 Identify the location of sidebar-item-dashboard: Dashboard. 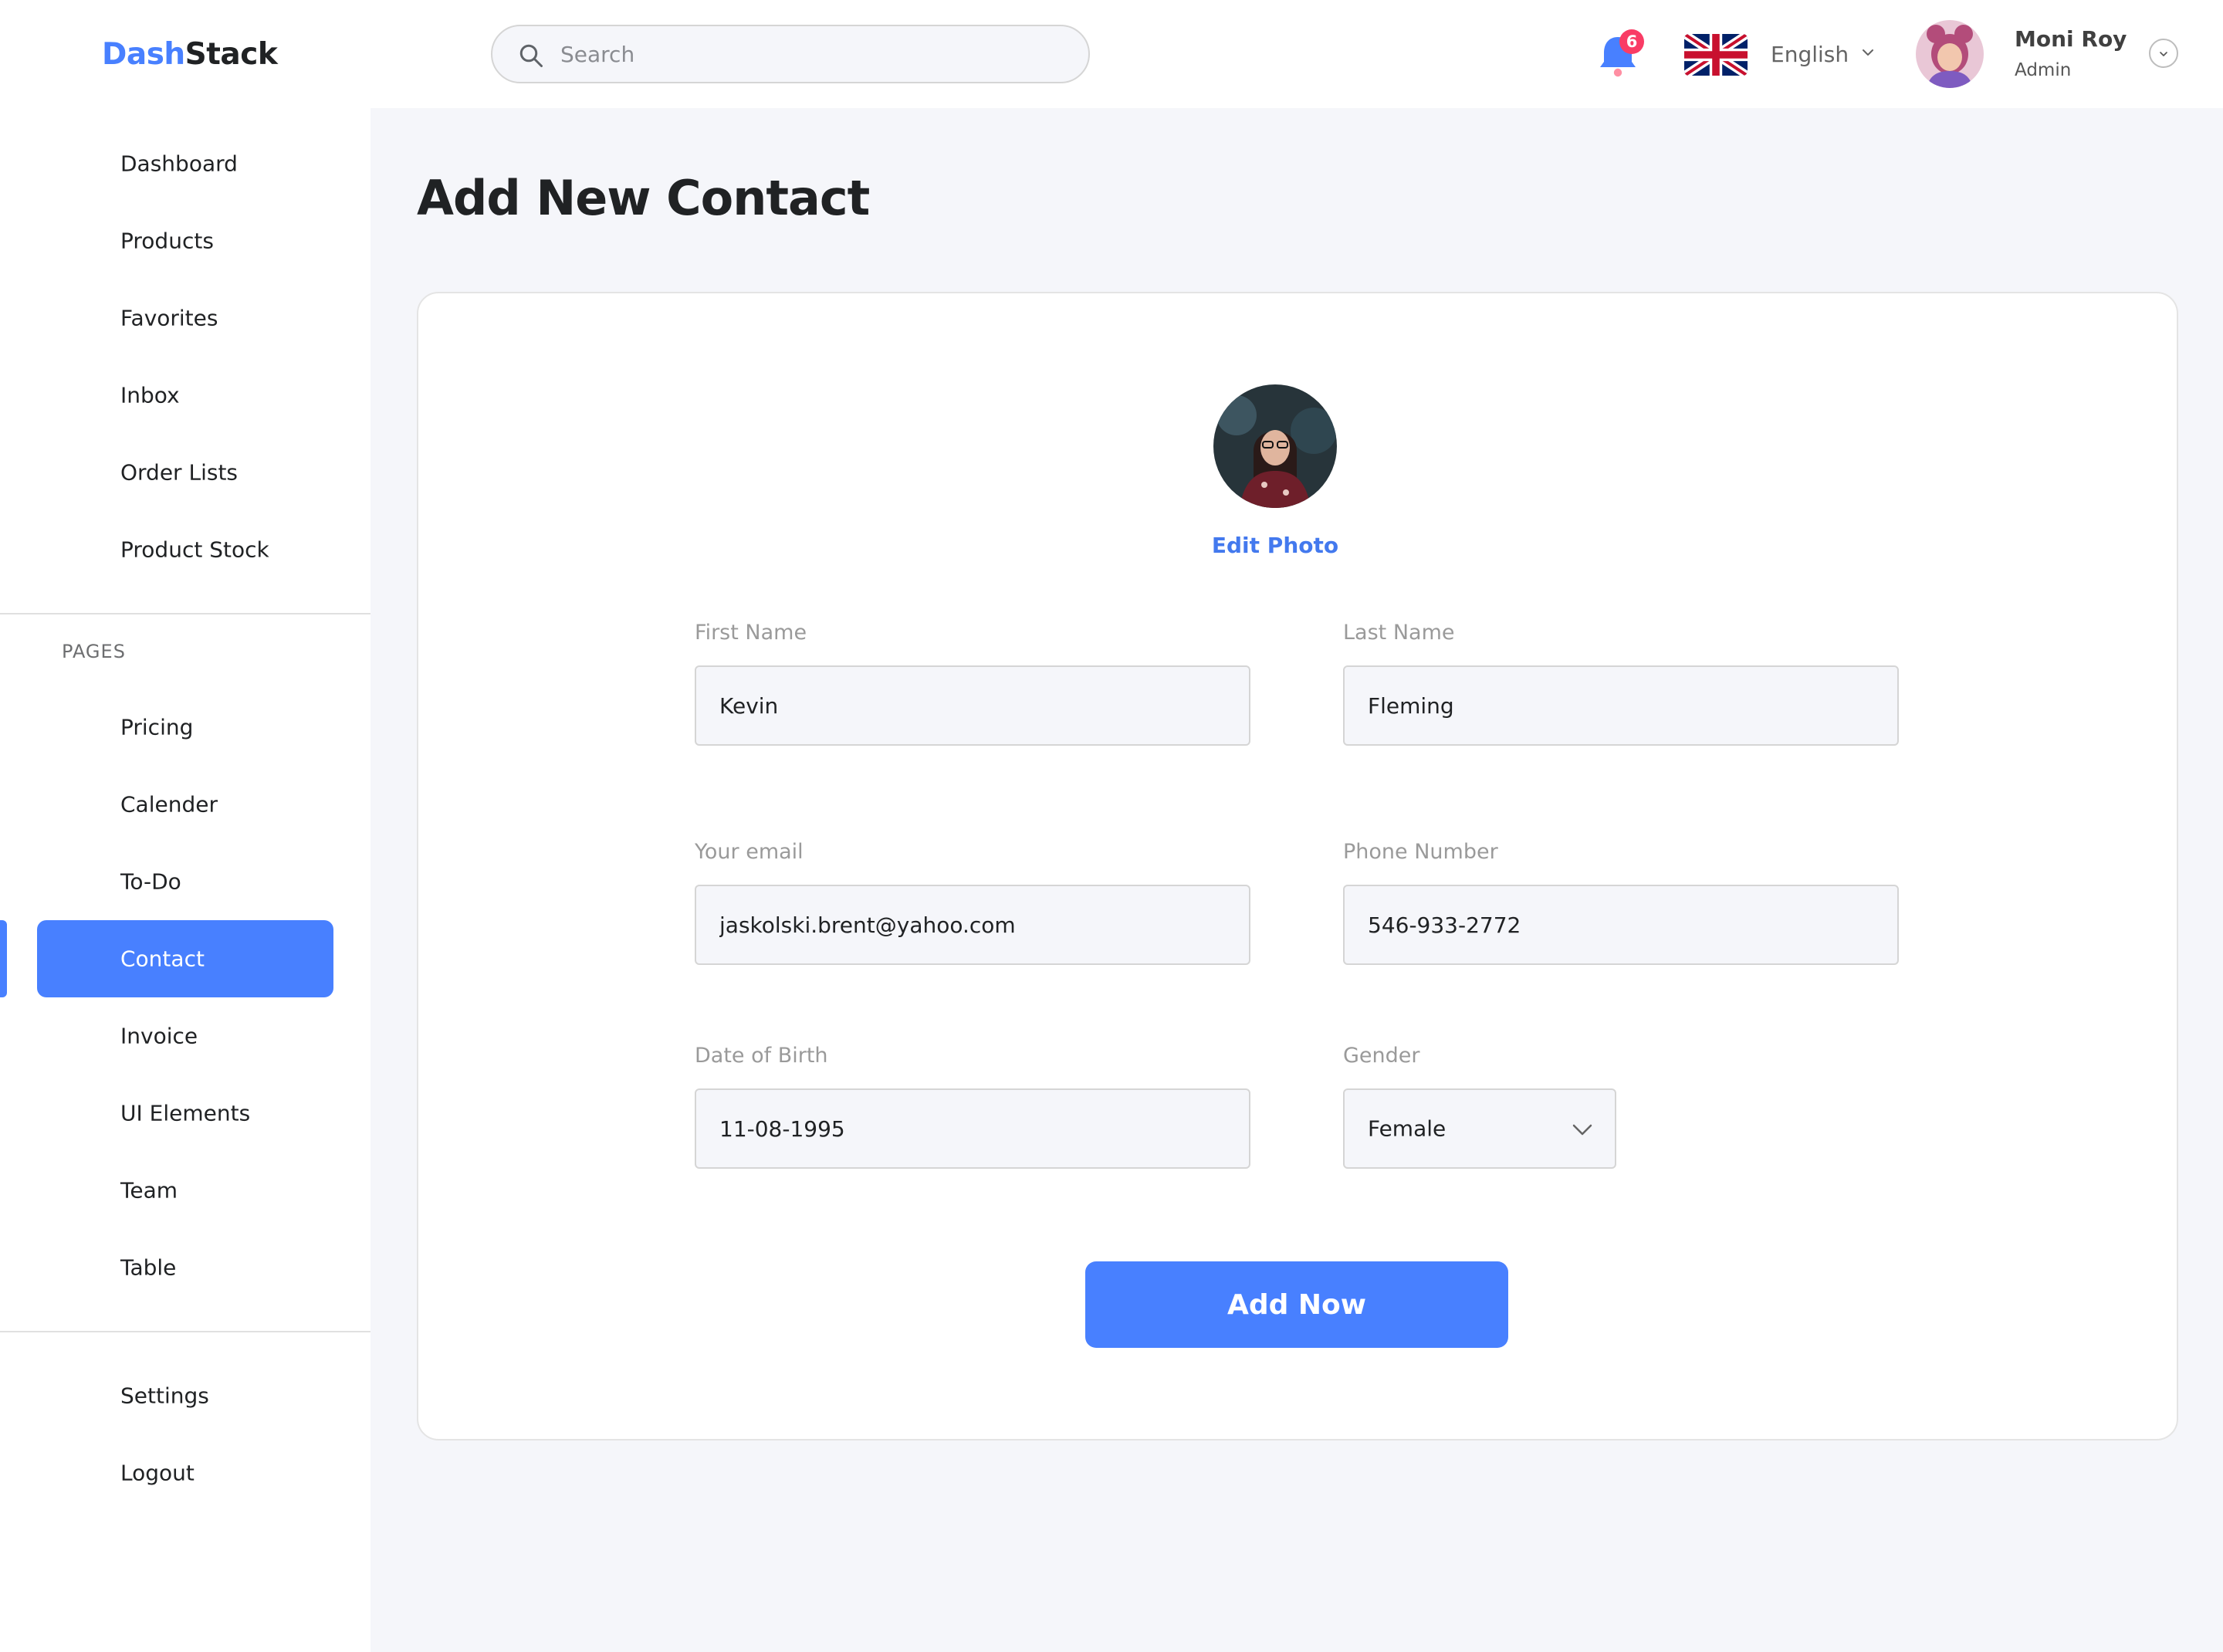
(185, 163).